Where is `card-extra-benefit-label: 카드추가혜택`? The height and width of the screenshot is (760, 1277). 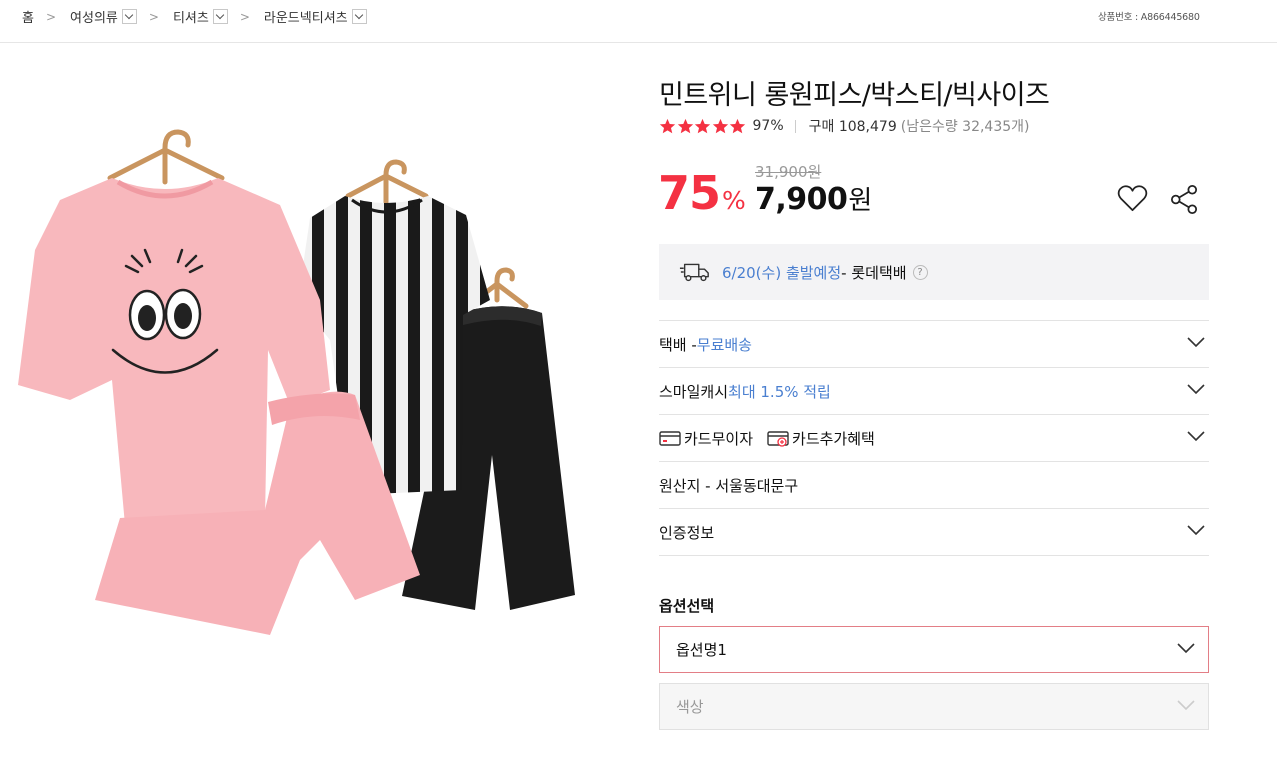
card-extra-benefit-label: 카드추가혜택 is located at coordinates (833, 438).